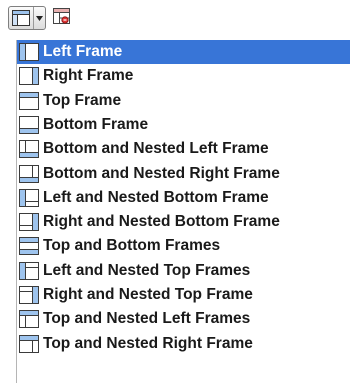 The width and height of the screenshot is (350, 383). Describe the element at coordinates (39, 18) in the screenshot. I see `chevron-down-icon` at that location.